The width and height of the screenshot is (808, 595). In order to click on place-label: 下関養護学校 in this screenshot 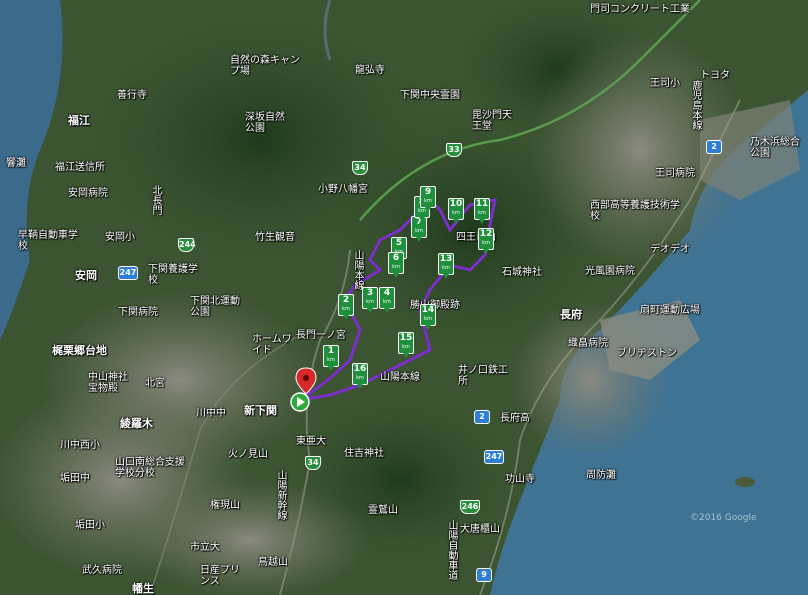, I will do `click(173, 275)`.